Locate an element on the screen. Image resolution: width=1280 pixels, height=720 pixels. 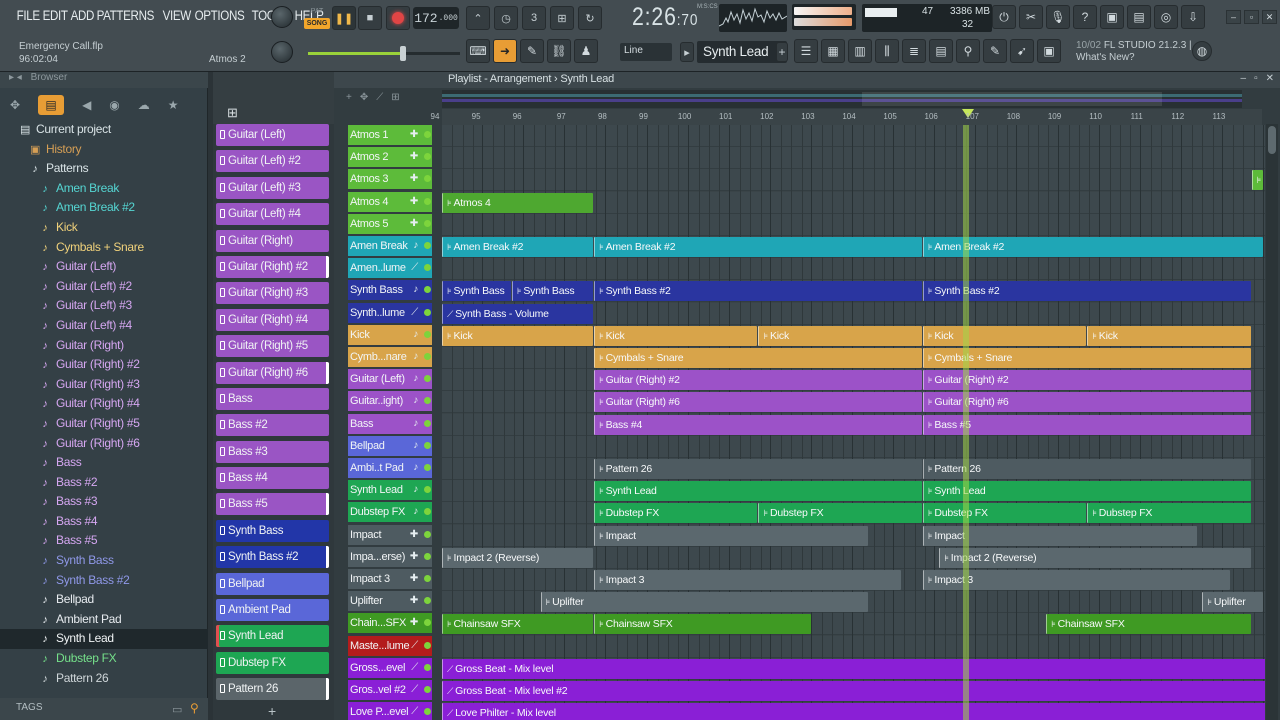
picker-item: Guitar (Left) #2 is located at coordinates (272, 161).